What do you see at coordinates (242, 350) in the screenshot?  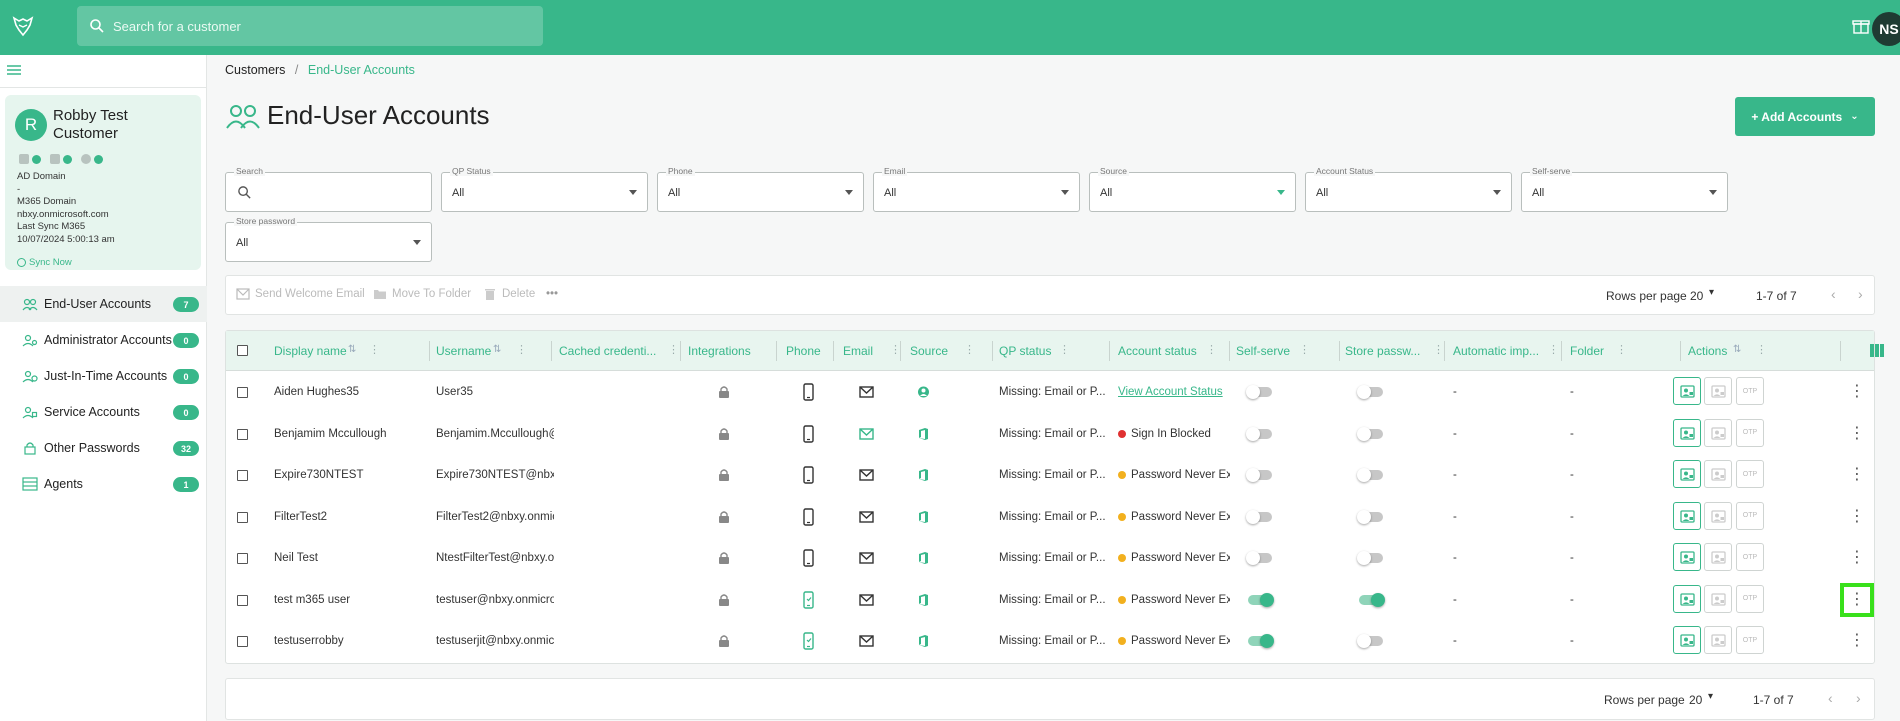 I see `select-all-checkbox` at bounding box center [242, 350].